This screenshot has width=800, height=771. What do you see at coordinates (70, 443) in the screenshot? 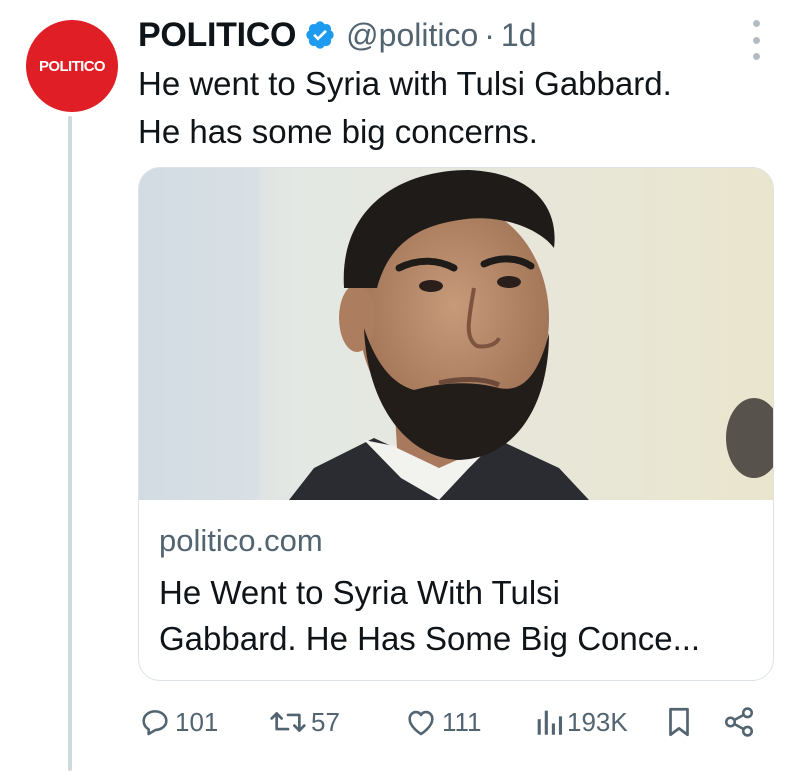
I see `thread-line` at bounding box center [70, 443].